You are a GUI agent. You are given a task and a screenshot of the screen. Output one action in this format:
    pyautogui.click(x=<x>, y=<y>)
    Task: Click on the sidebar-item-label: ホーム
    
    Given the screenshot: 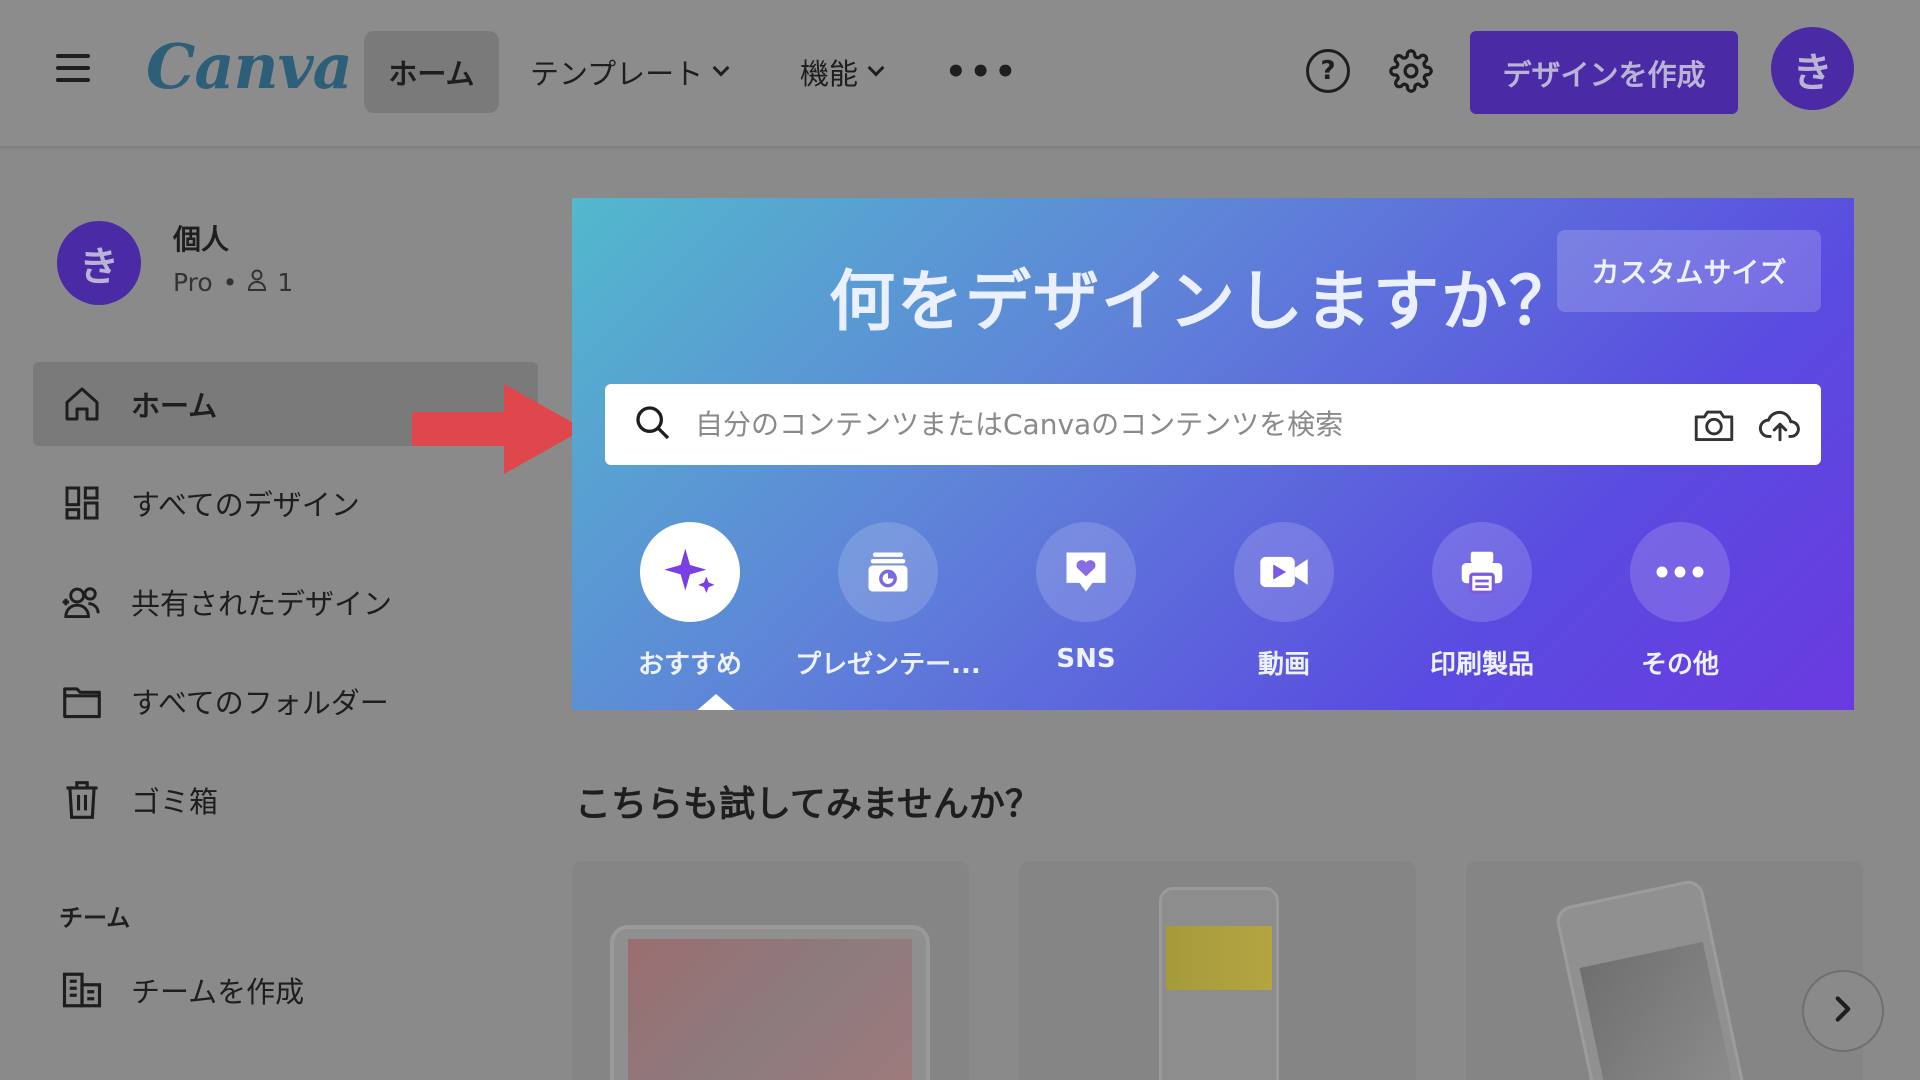 What is the action you would take?
    pyautogui.click(x=174, y=406)
    